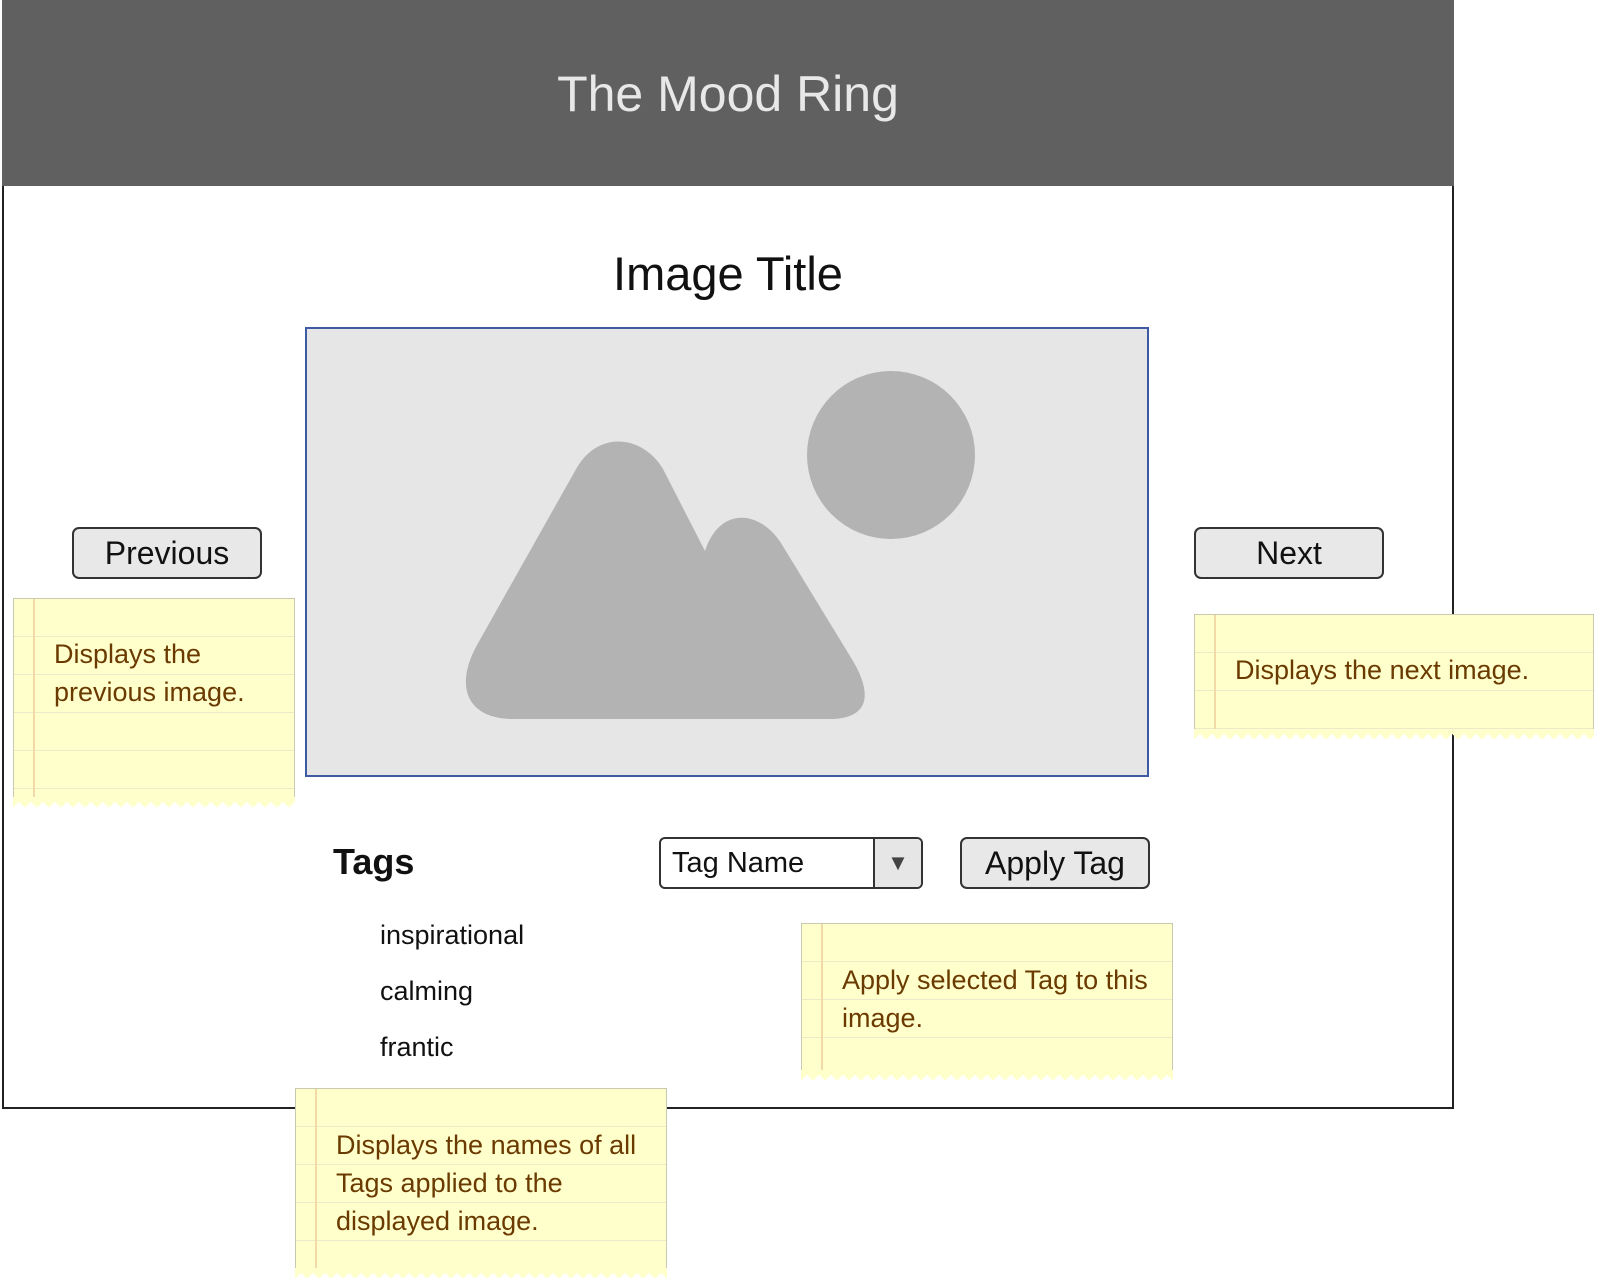 The height and width of the screenshot is (1286, 1606). I want to click on next-button: Next, so click(1289, 553).